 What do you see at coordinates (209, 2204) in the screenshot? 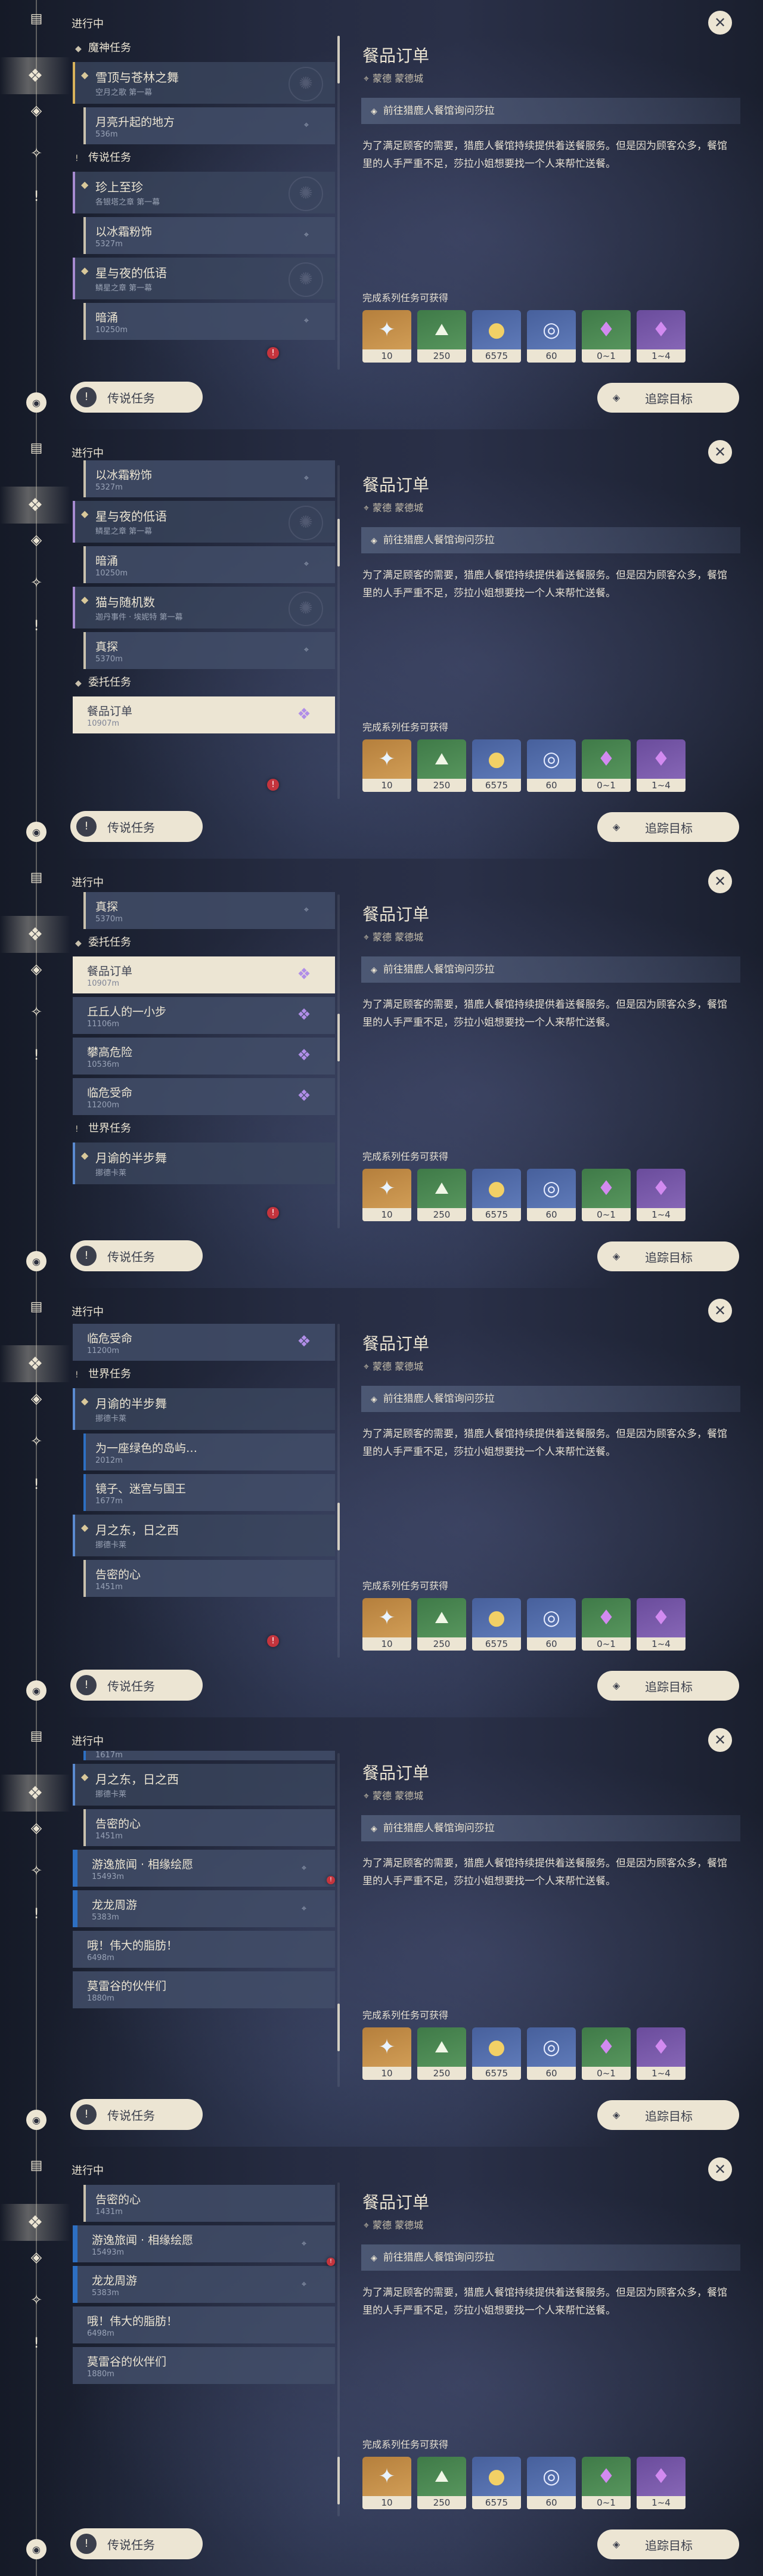
I see `quest-step: 告密的心 1431m` at bounding box center [209, 2204].